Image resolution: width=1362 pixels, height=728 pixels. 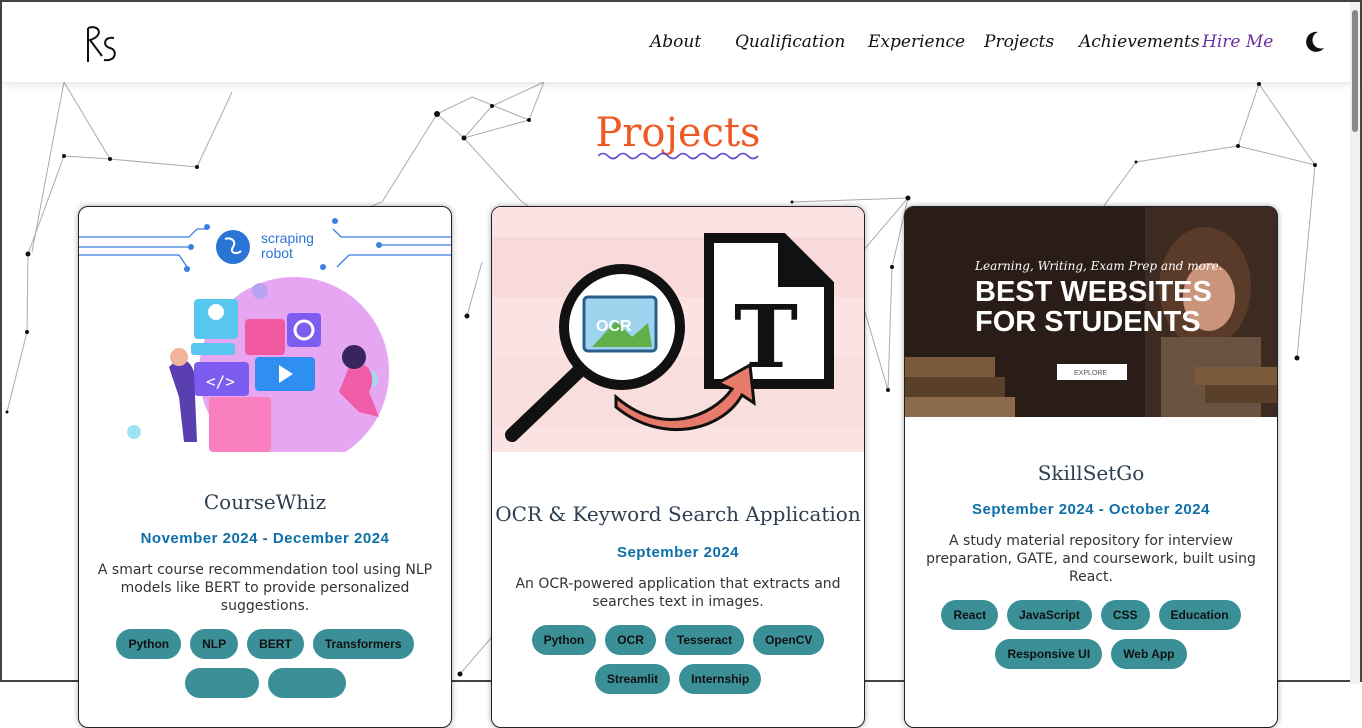 What do you see at coordinates (1355, 71) in the screenshot?
I see `scrollbar-thumb` at bounding box center [1355, 71].